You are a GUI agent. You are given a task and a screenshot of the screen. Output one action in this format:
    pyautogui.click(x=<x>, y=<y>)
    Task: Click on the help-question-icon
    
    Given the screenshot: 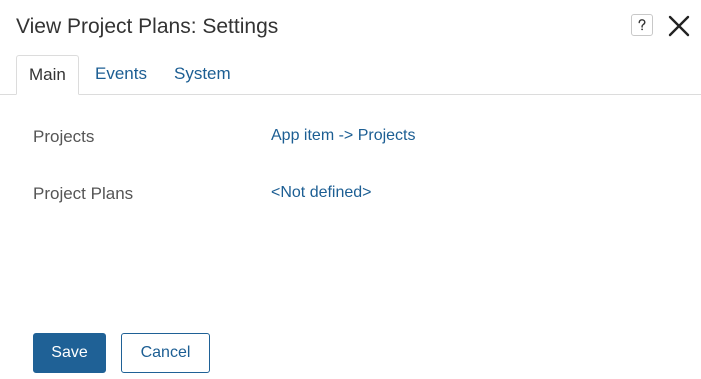 What is the action you would take?
    pyautogui.click(x=642, y=25)
    